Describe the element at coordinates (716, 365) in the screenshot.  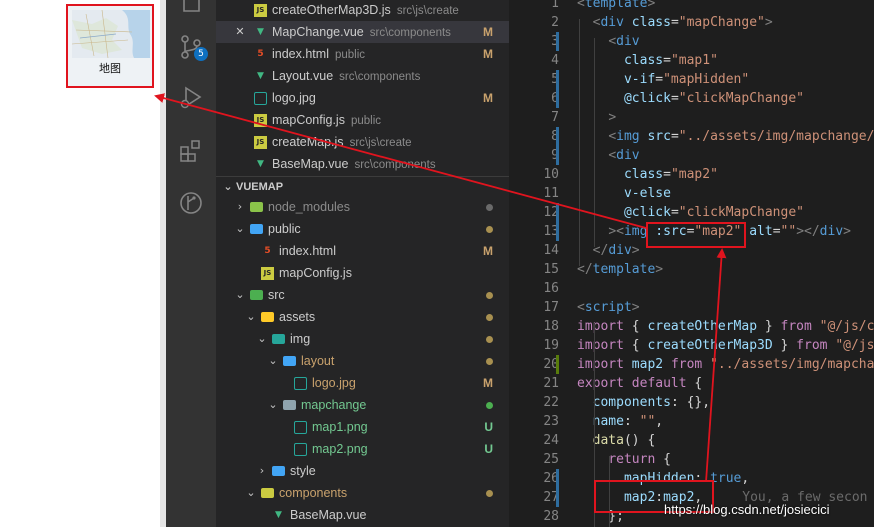
I see `arrow-to-src` at that location.